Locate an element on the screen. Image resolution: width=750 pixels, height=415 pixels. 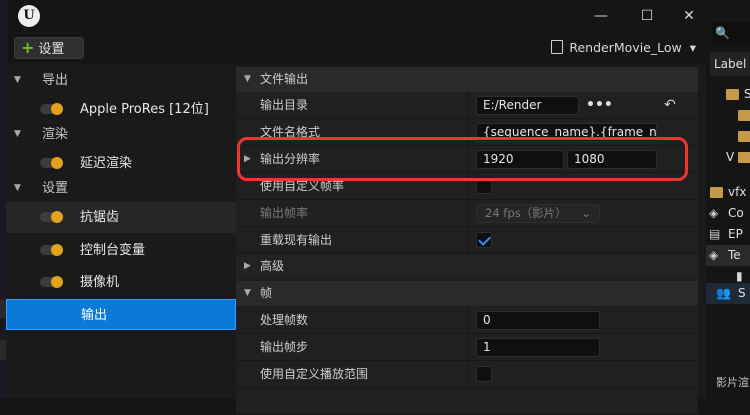
row-output-frame-rate: 输出帧率 24 fps（影片） ⌄ is located at coordinates (467, 213).